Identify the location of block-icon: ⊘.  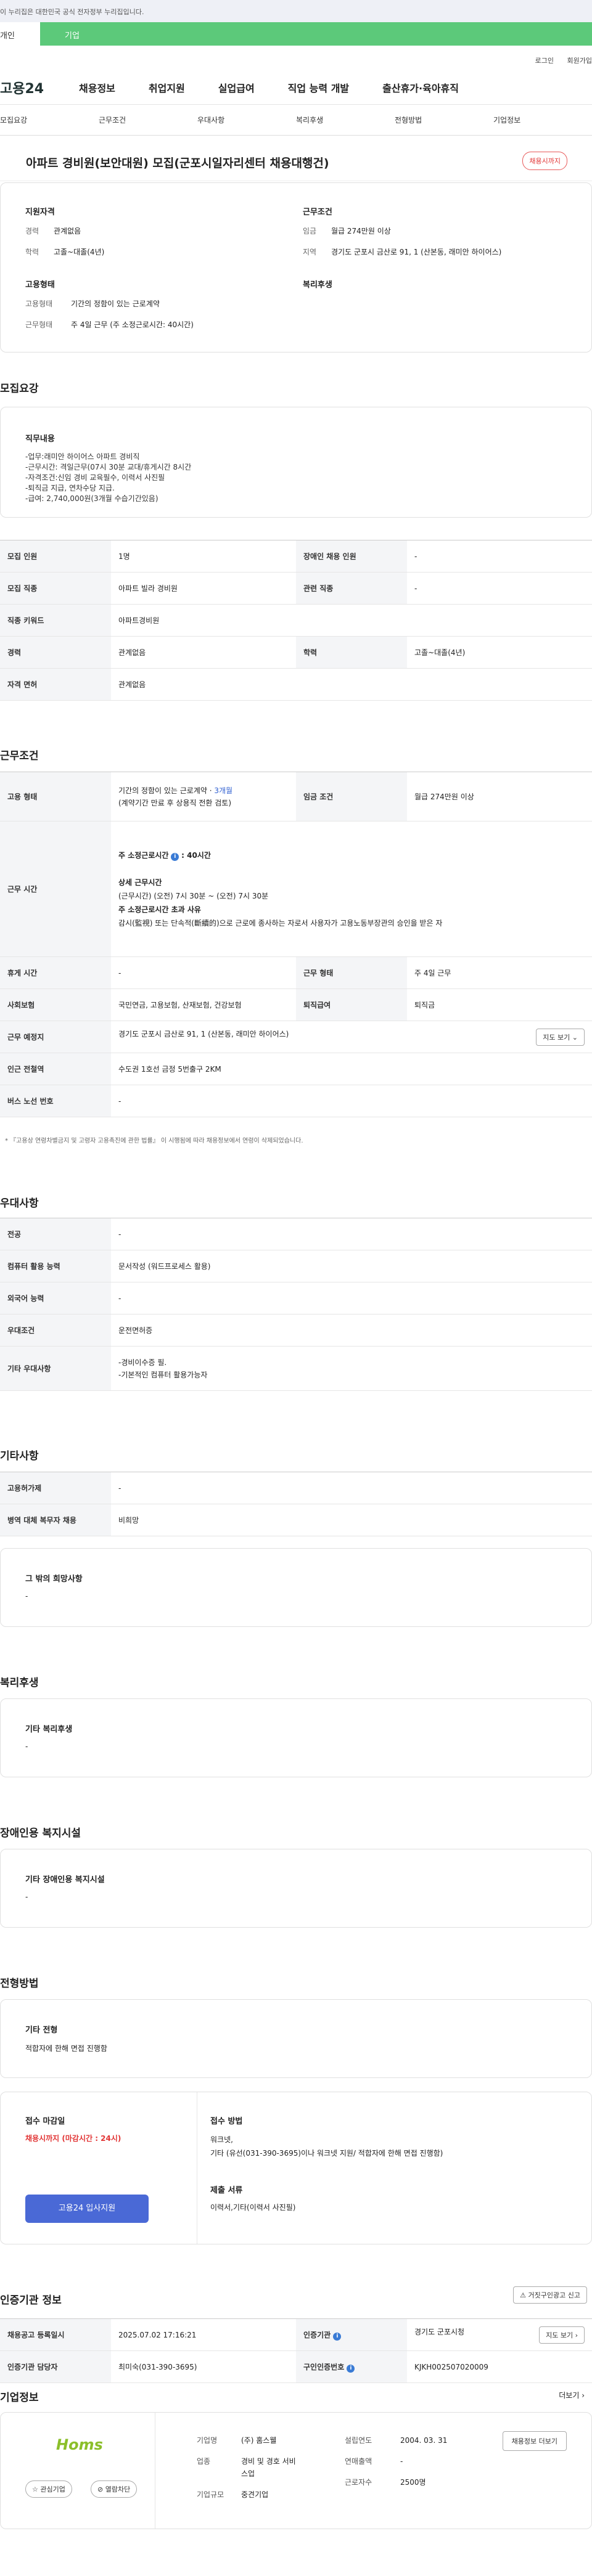
(100, 2489).